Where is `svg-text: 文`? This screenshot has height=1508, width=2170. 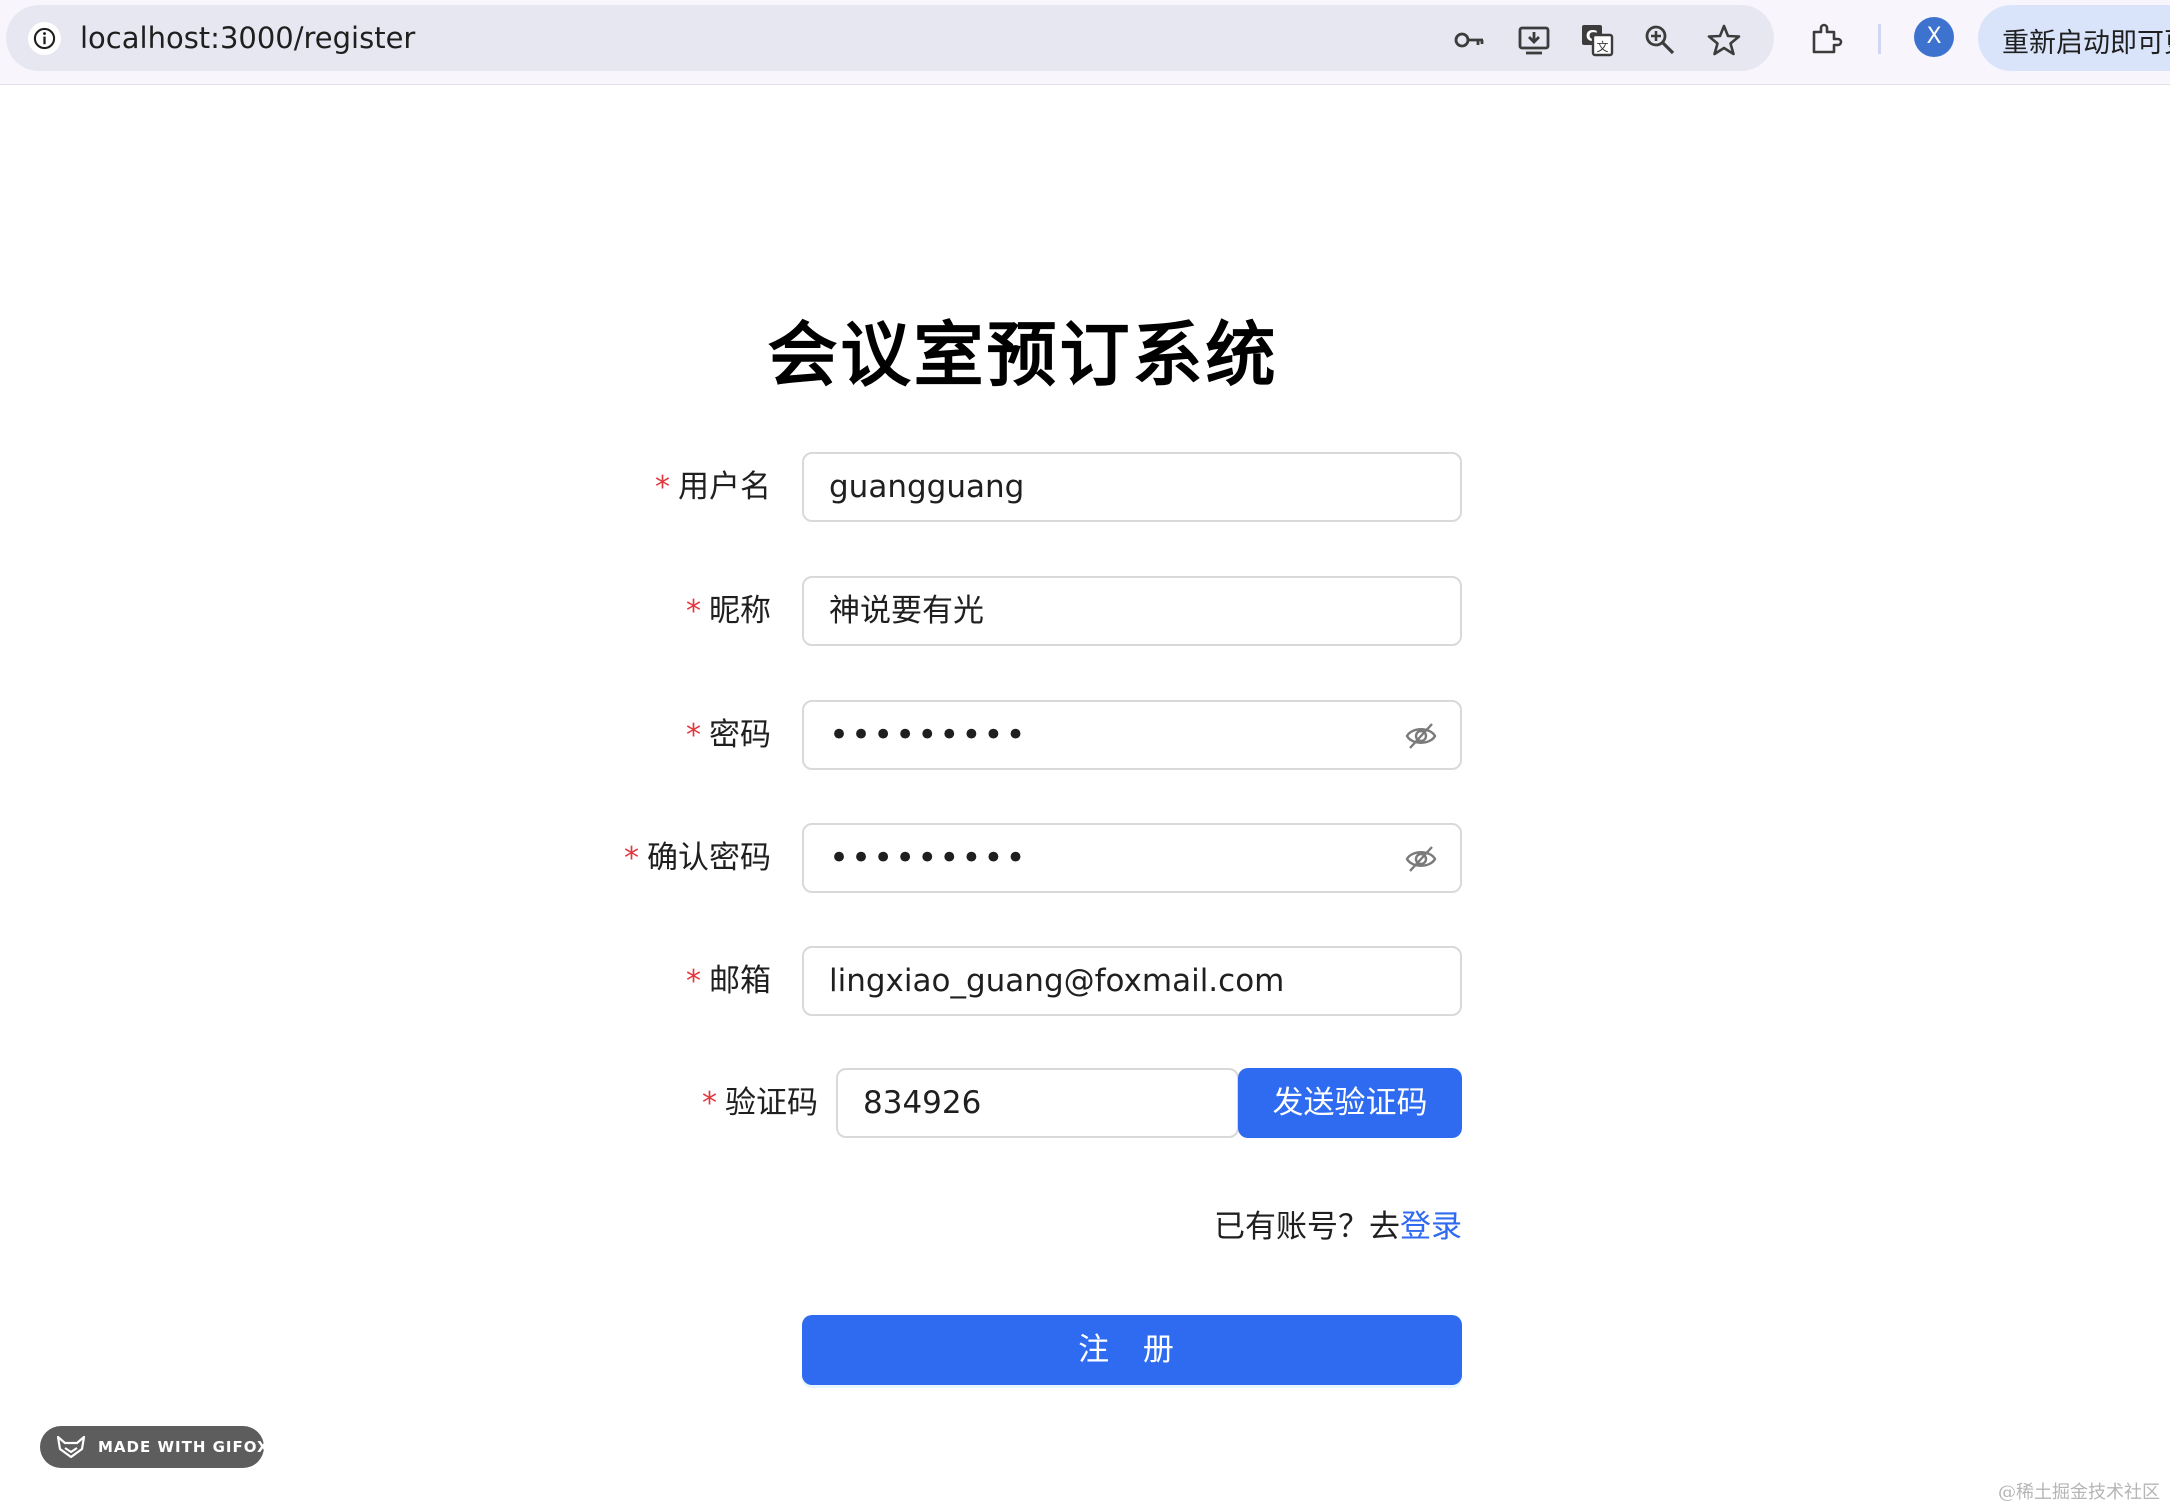
svg-text: 文 is located at coordinates (1602, 46).